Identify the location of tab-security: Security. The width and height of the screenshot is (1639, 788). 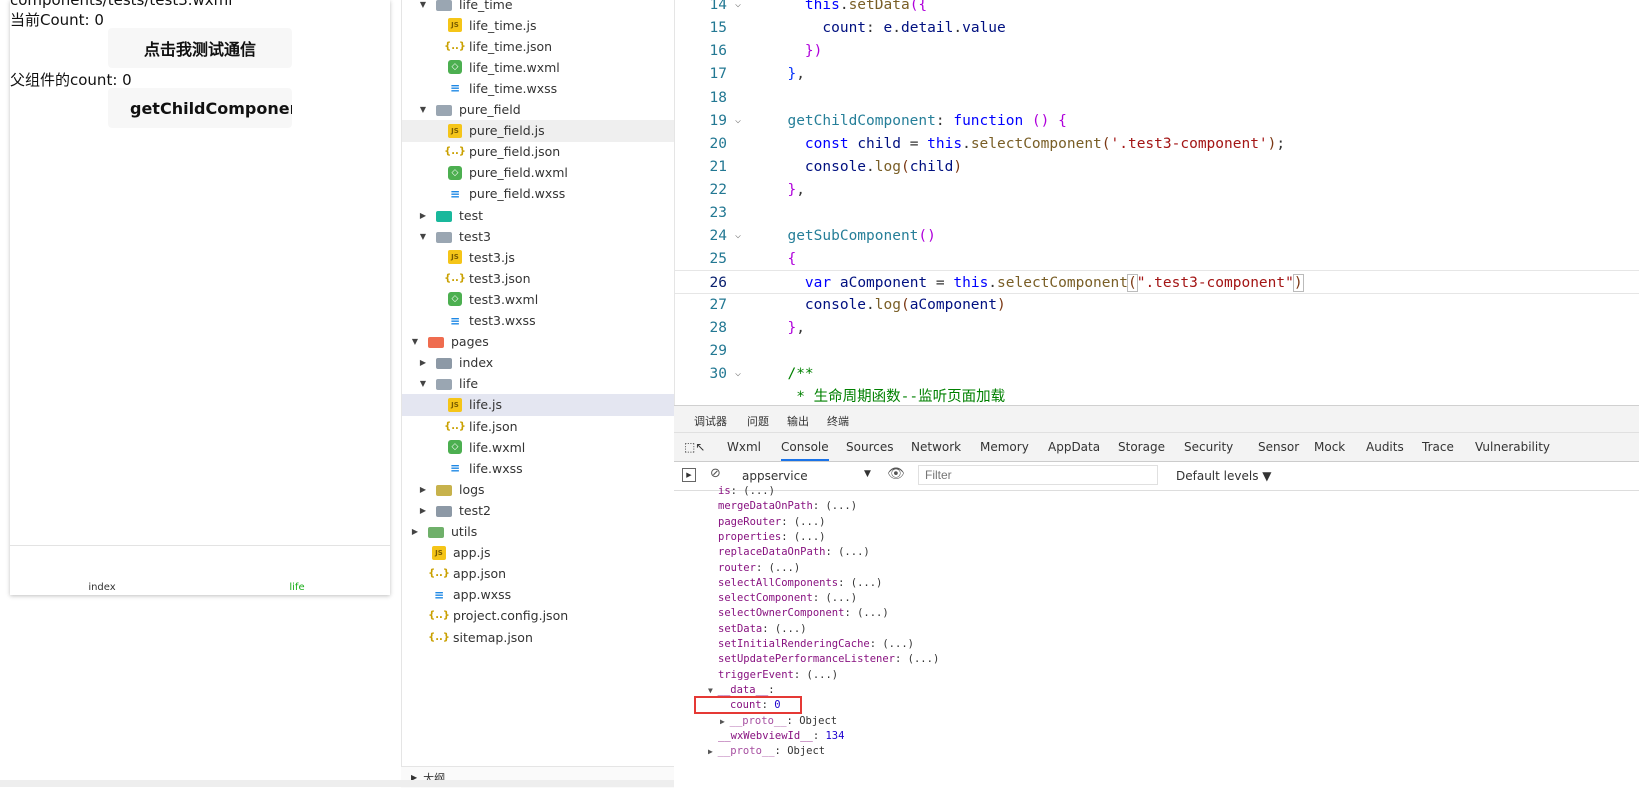
(1208, 447).